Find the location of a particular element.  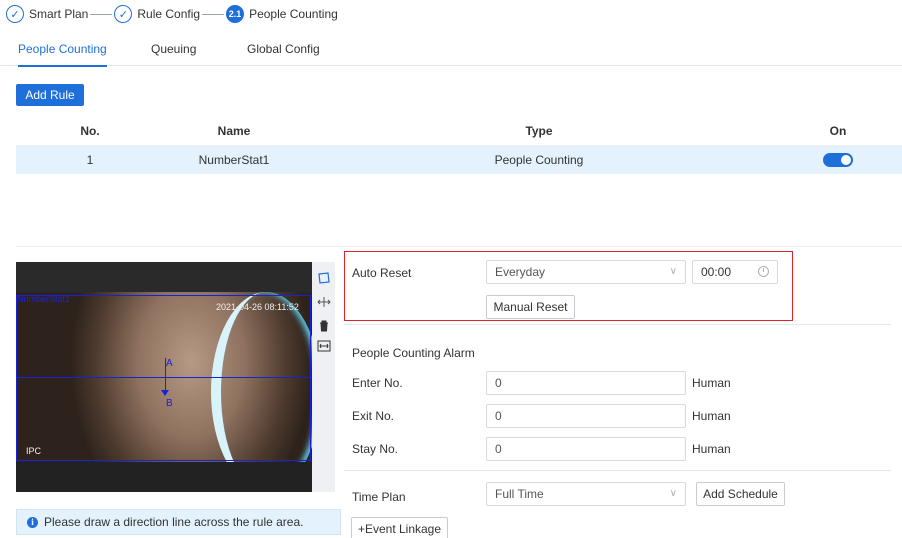

direction-label-b: B is located at coordinates (169, 403).